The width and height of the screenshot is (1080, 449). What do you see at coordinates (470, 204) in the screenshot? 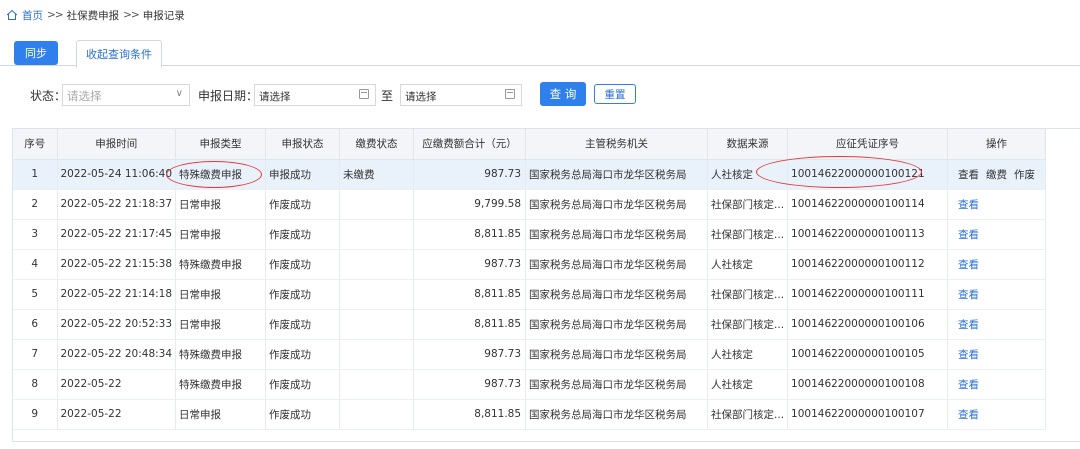
I see `cell-amount: 9,799.58` at bounding box center [470, 204].